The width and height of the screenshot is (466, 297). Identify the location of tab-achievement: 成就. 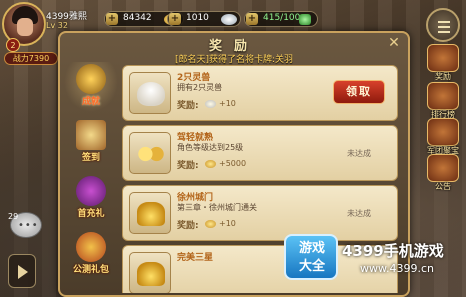
(91, 87).